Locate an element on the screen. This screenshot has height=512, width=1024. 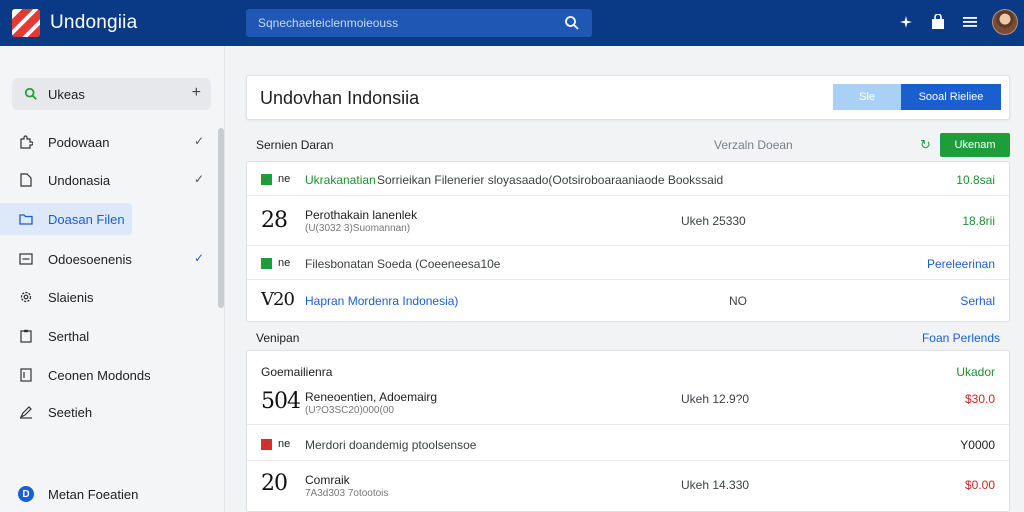
section2-title: Venipan is located at coordinates (278, 338).